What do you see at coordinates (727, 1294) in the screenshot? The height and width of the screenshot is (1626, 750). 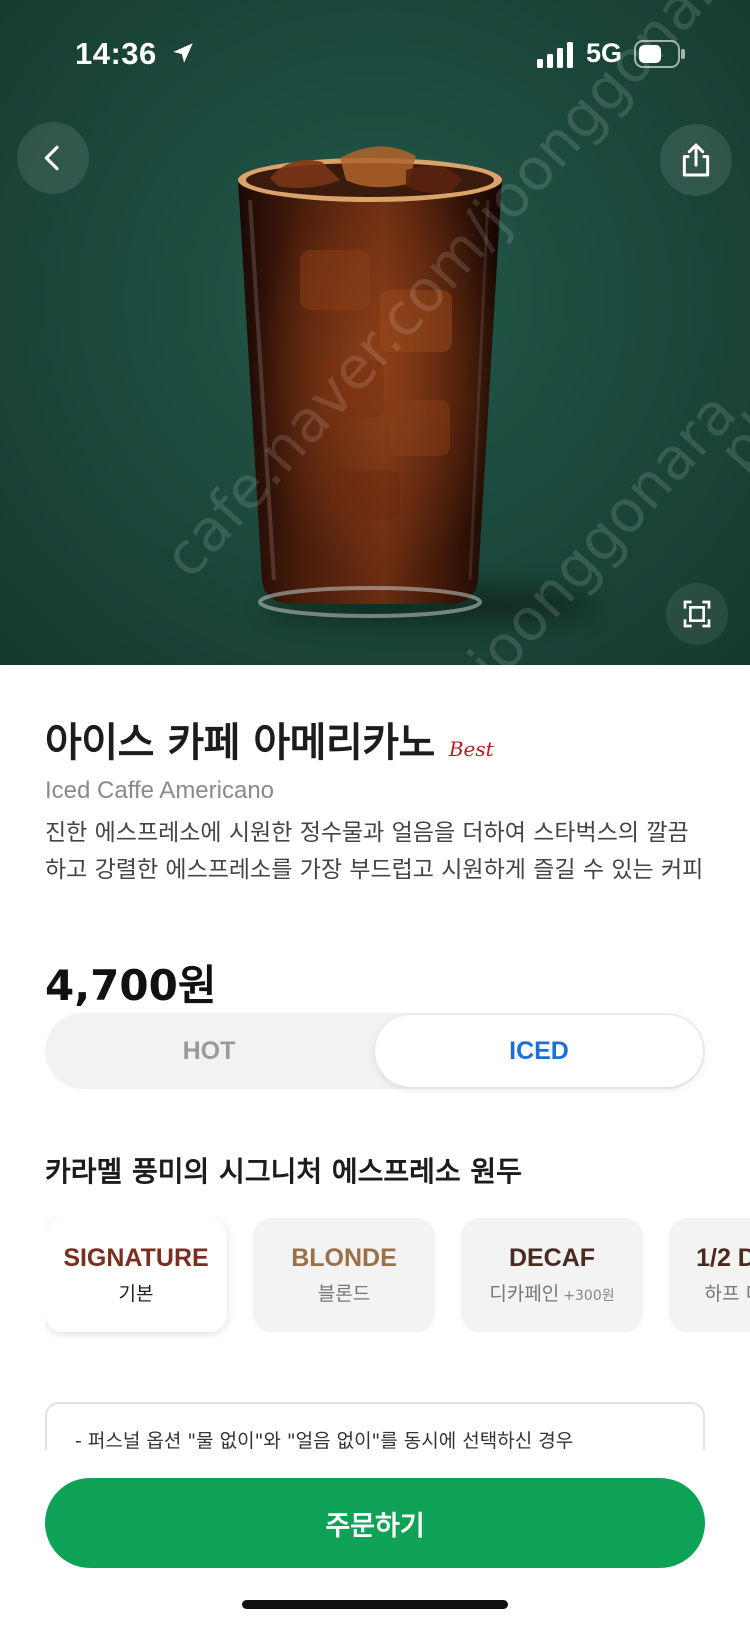 I see `bean-sub-label: 하프 디카페인` at bounding box center [727, 1294].